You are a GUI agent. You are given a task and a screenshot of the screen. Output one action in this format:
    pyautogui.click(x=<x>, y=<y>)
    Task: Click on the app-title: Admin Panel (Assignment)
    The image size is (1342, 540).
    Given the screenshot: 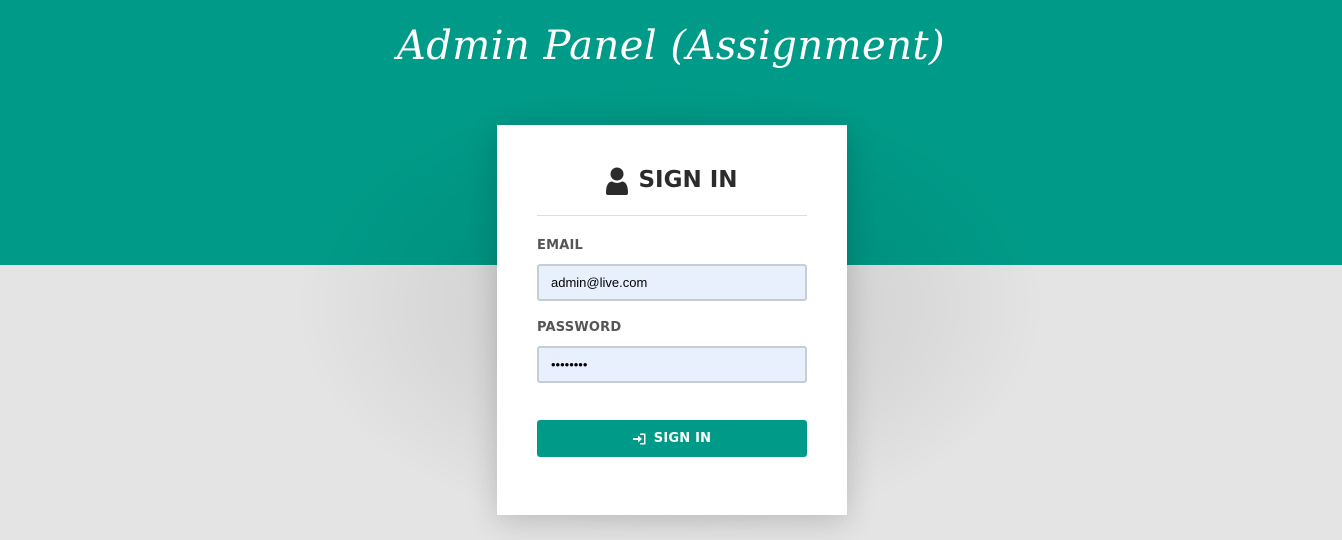 What is the action you would take?
    pyautogui.click(x=671, y=46)
    